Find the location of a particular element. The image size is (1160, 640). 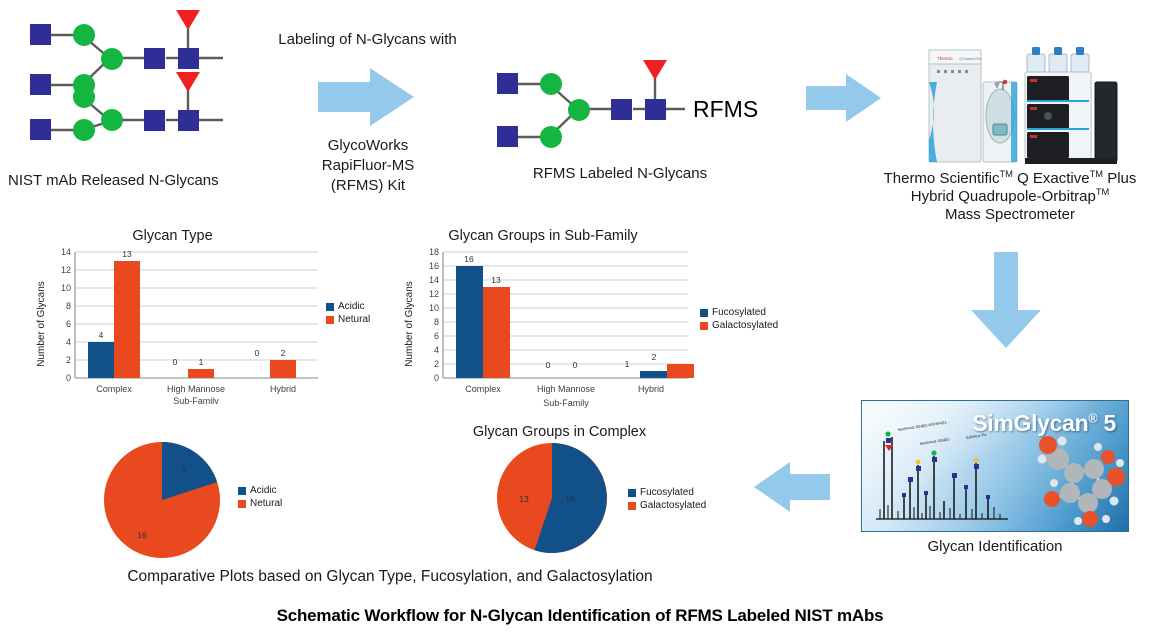

chart-glycan-type-title: Glycan Type is located at coordinates (172, 236).